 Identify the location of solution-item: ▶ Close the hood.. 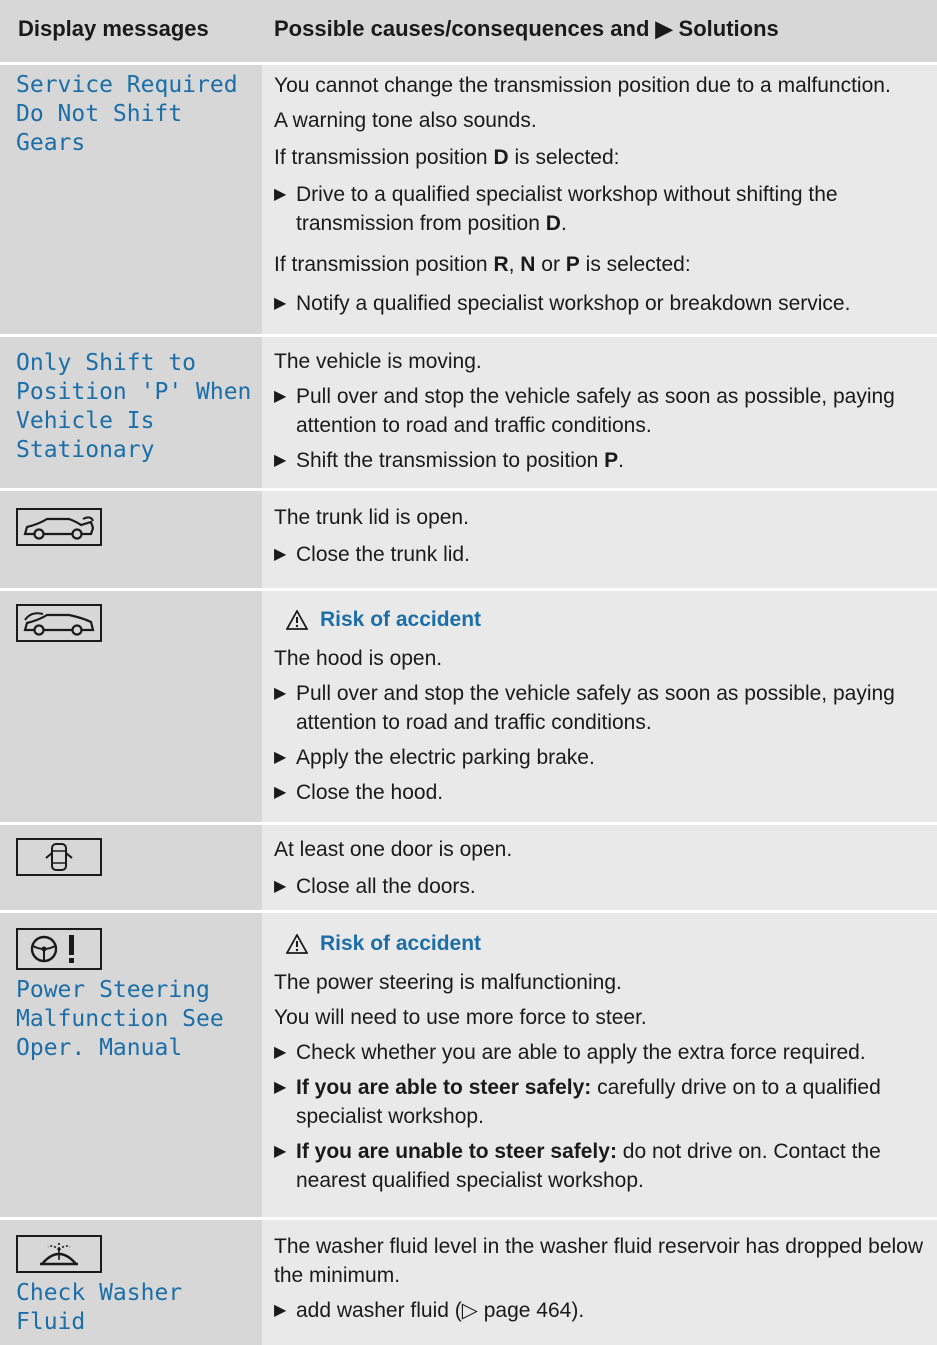
(605, 792).